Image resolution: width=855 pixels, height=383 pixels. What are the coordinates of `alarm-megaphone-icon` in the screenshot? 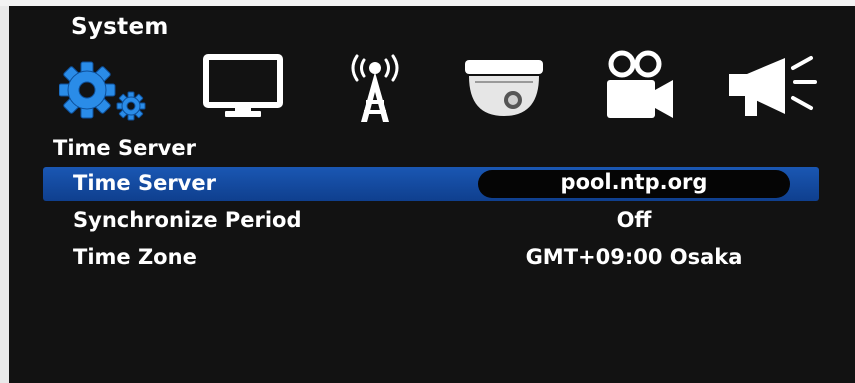 It's located at (773, 89).